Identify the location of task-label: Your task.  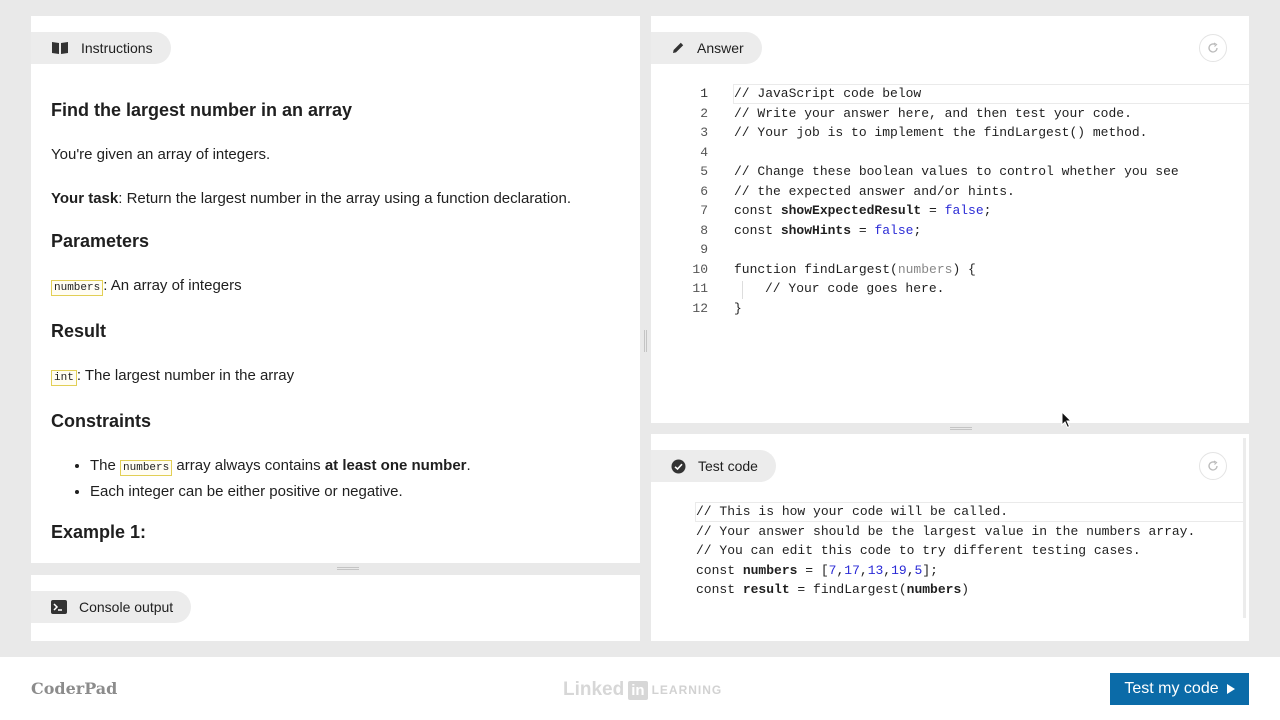
(85, 198).